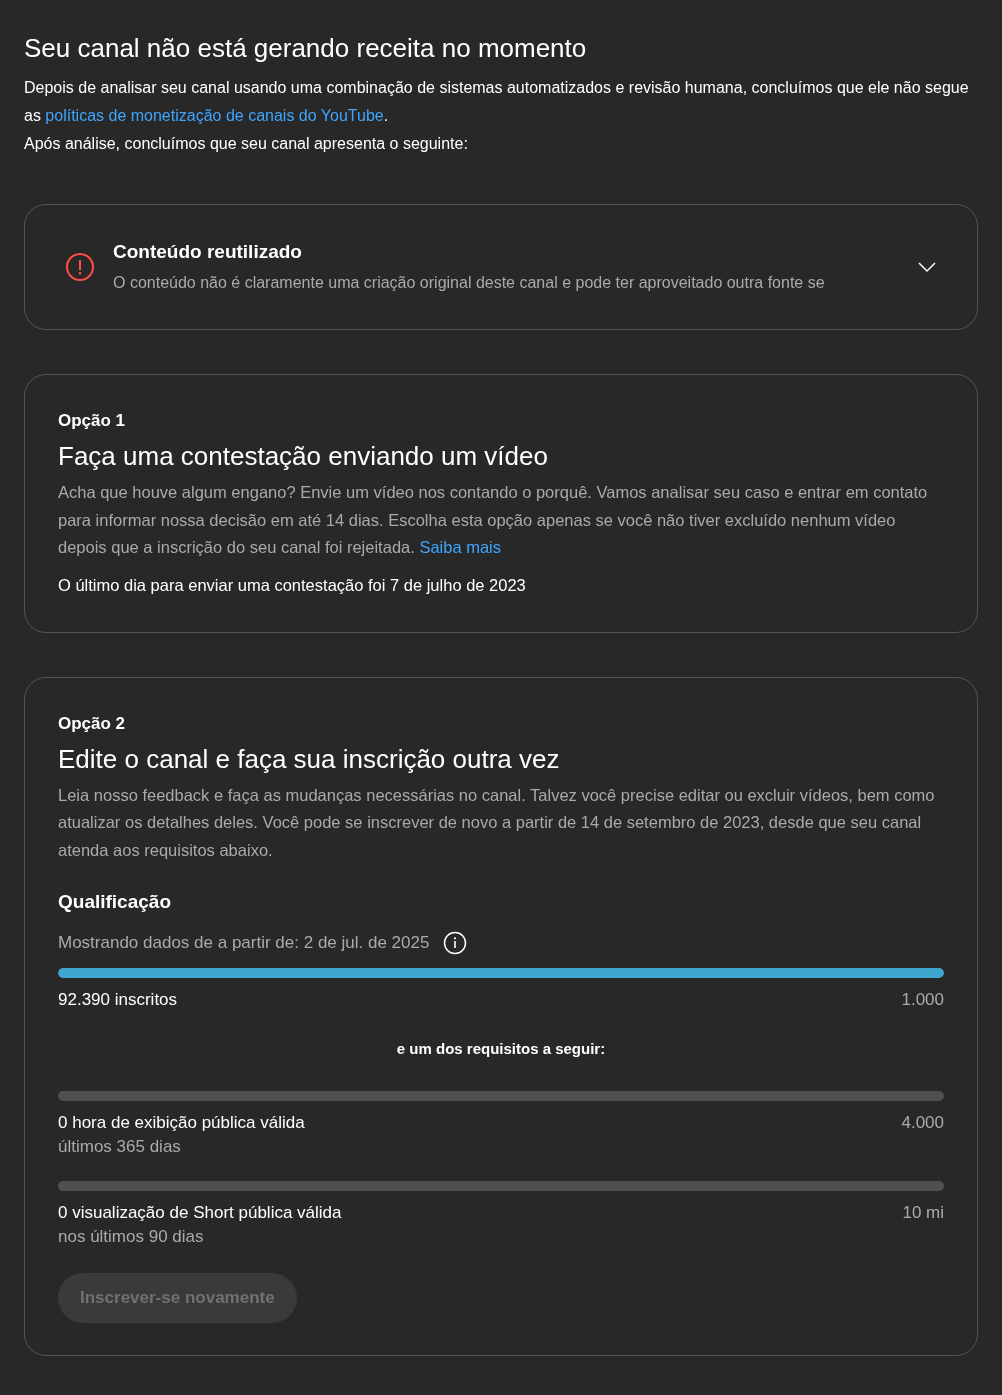  What do you see at coordinates (292, 585) in the screenshot?
I see `deadline-note: O último dia para enviar uma contestação foi 7 de julho de 2023` at bounding box center [292, 585].